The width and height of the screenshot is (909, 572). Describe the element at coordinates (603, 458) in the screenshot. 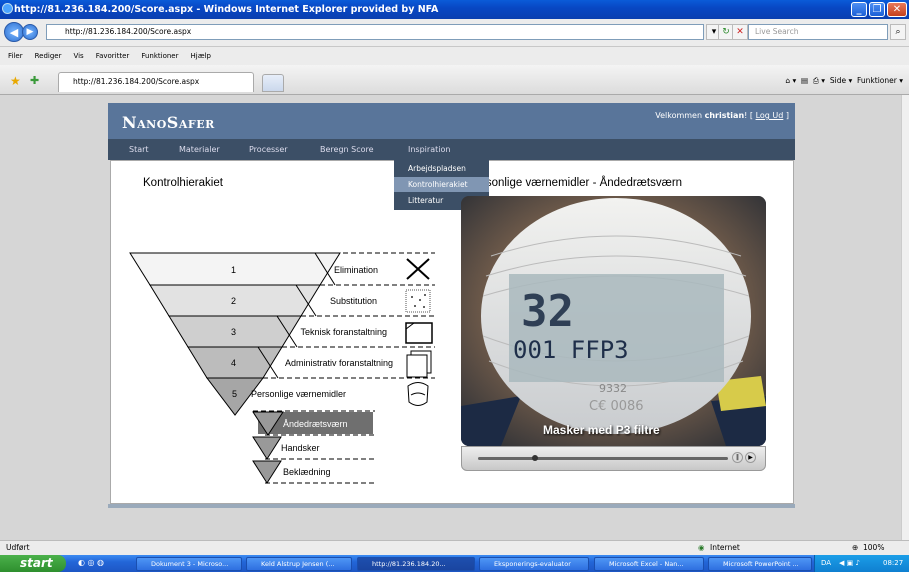

I see `progress-track` at that location.